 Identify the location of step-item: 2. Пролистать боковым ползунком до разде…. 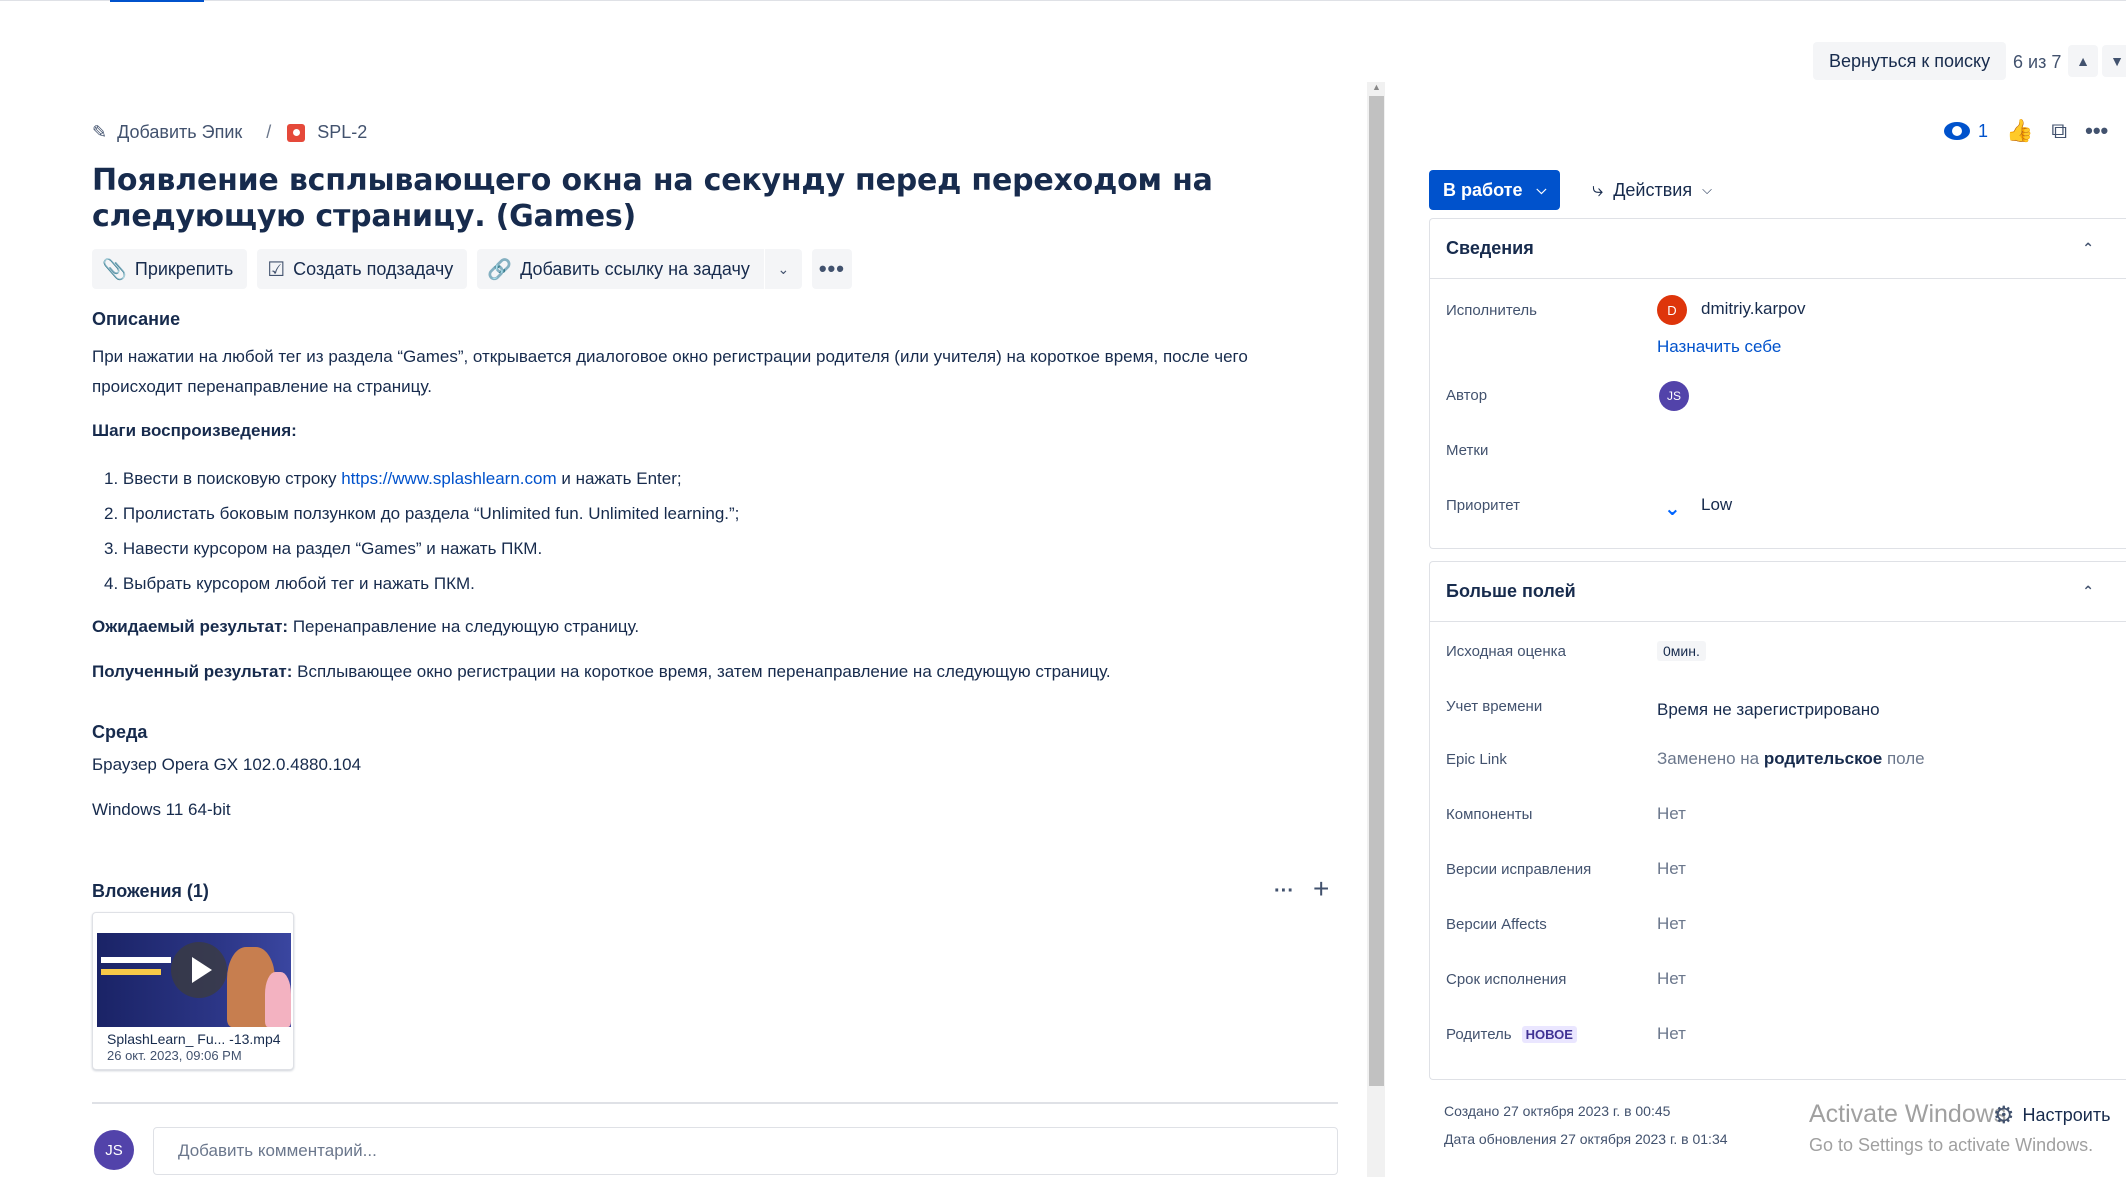
(422, 513).